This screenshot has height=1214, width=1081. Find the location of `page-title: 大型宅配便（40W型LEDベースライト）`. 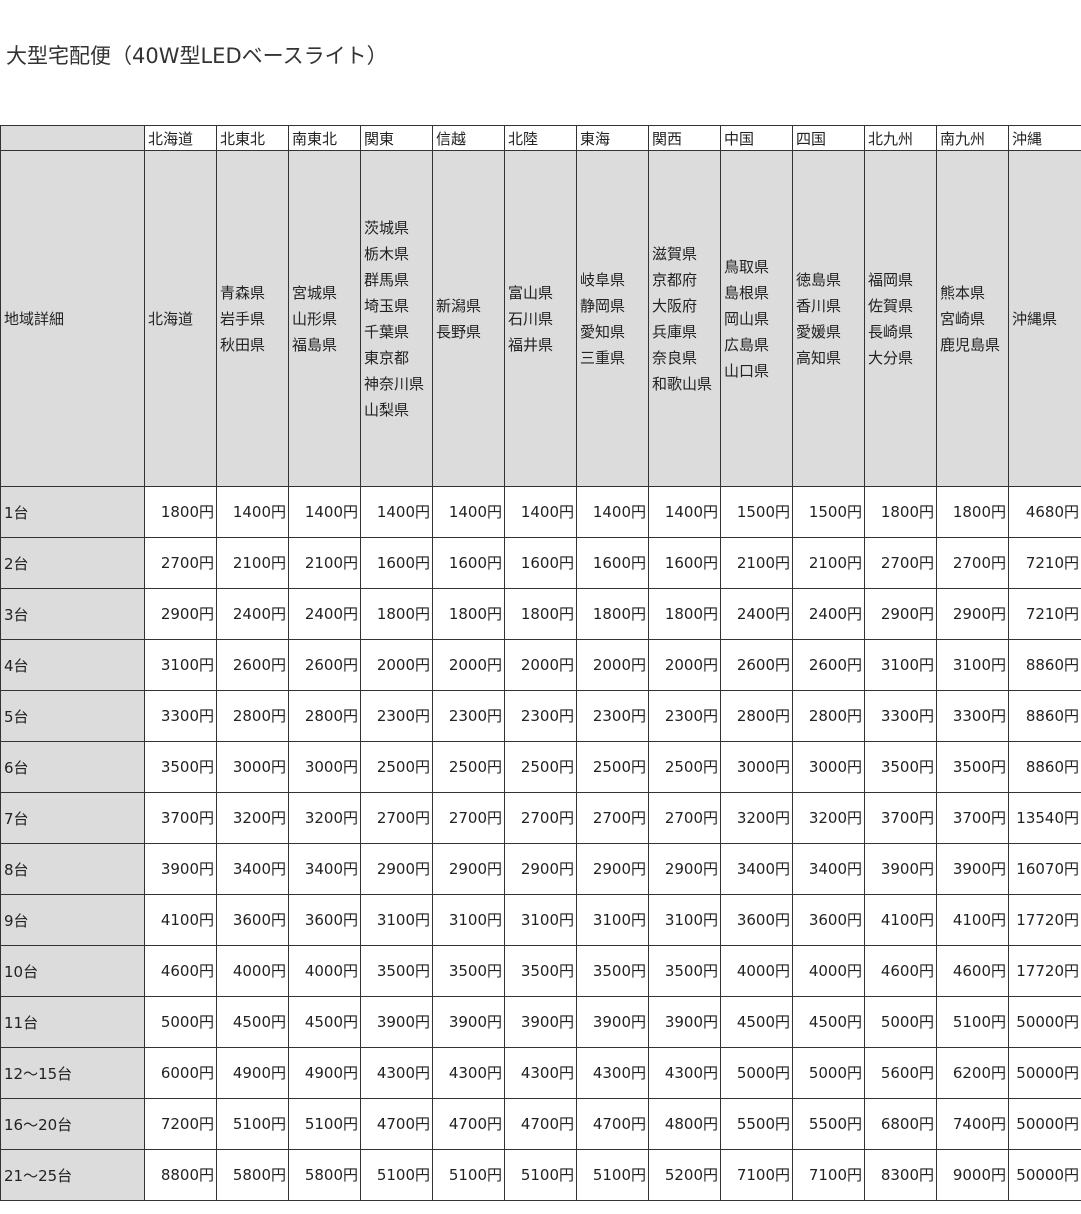

page-title: 大型宅配便（40W型LEDベースライト） is located at coordinates (197, 56).